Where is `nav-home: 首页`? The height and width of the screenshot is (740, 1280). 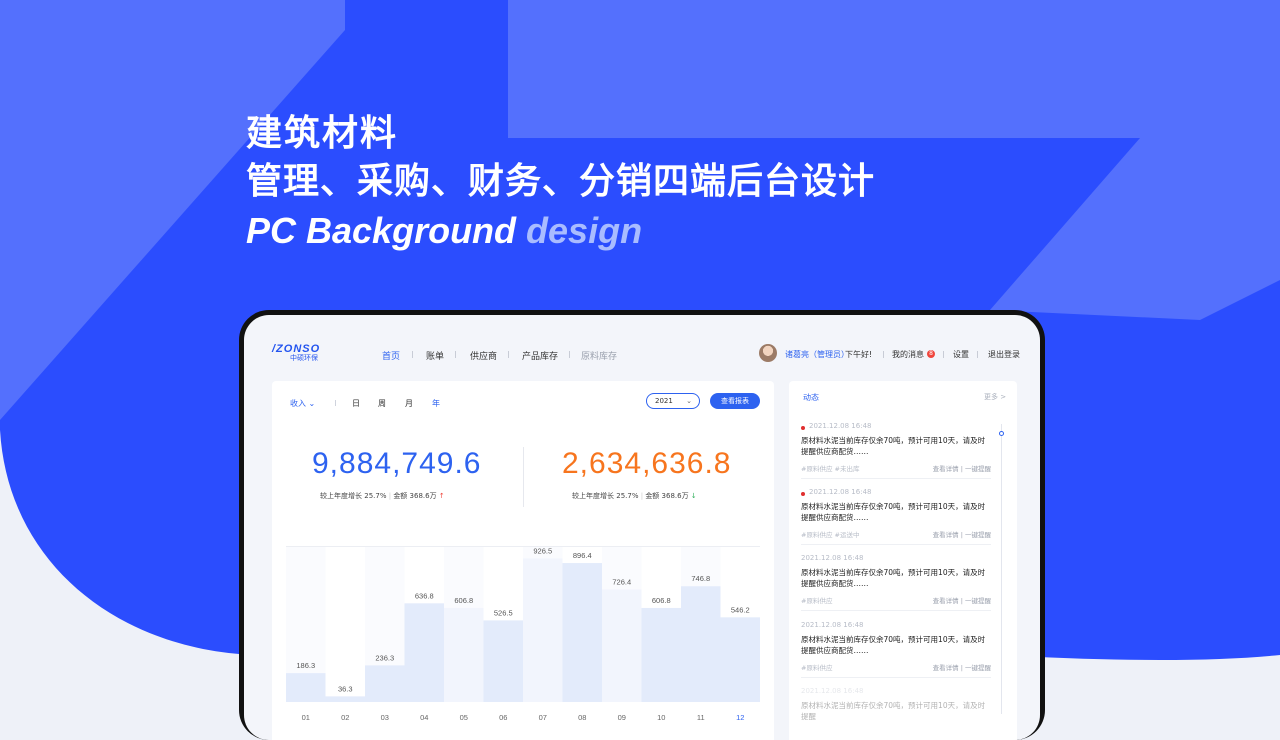 nav-home: 首页 is located at coordinates (391, 355).